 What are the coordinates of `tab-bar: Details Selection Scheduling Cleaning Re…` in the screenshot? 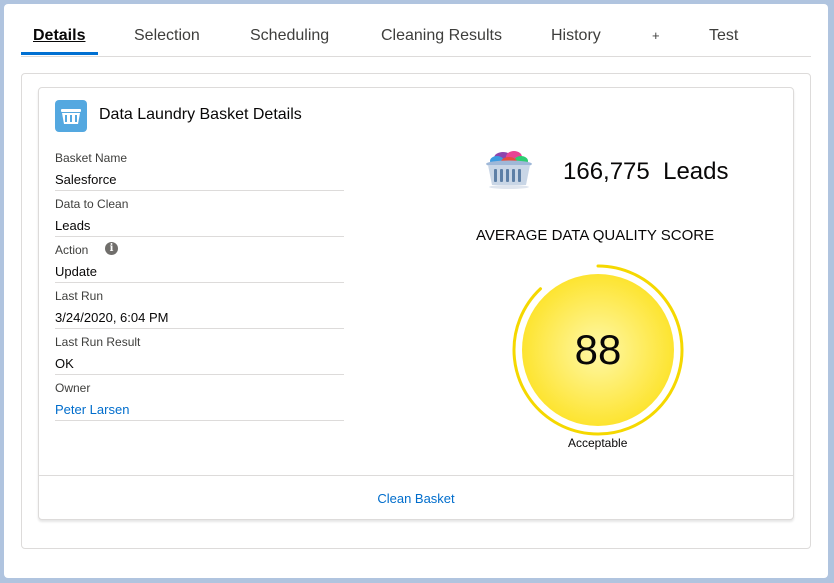 It's located at (416, 37).